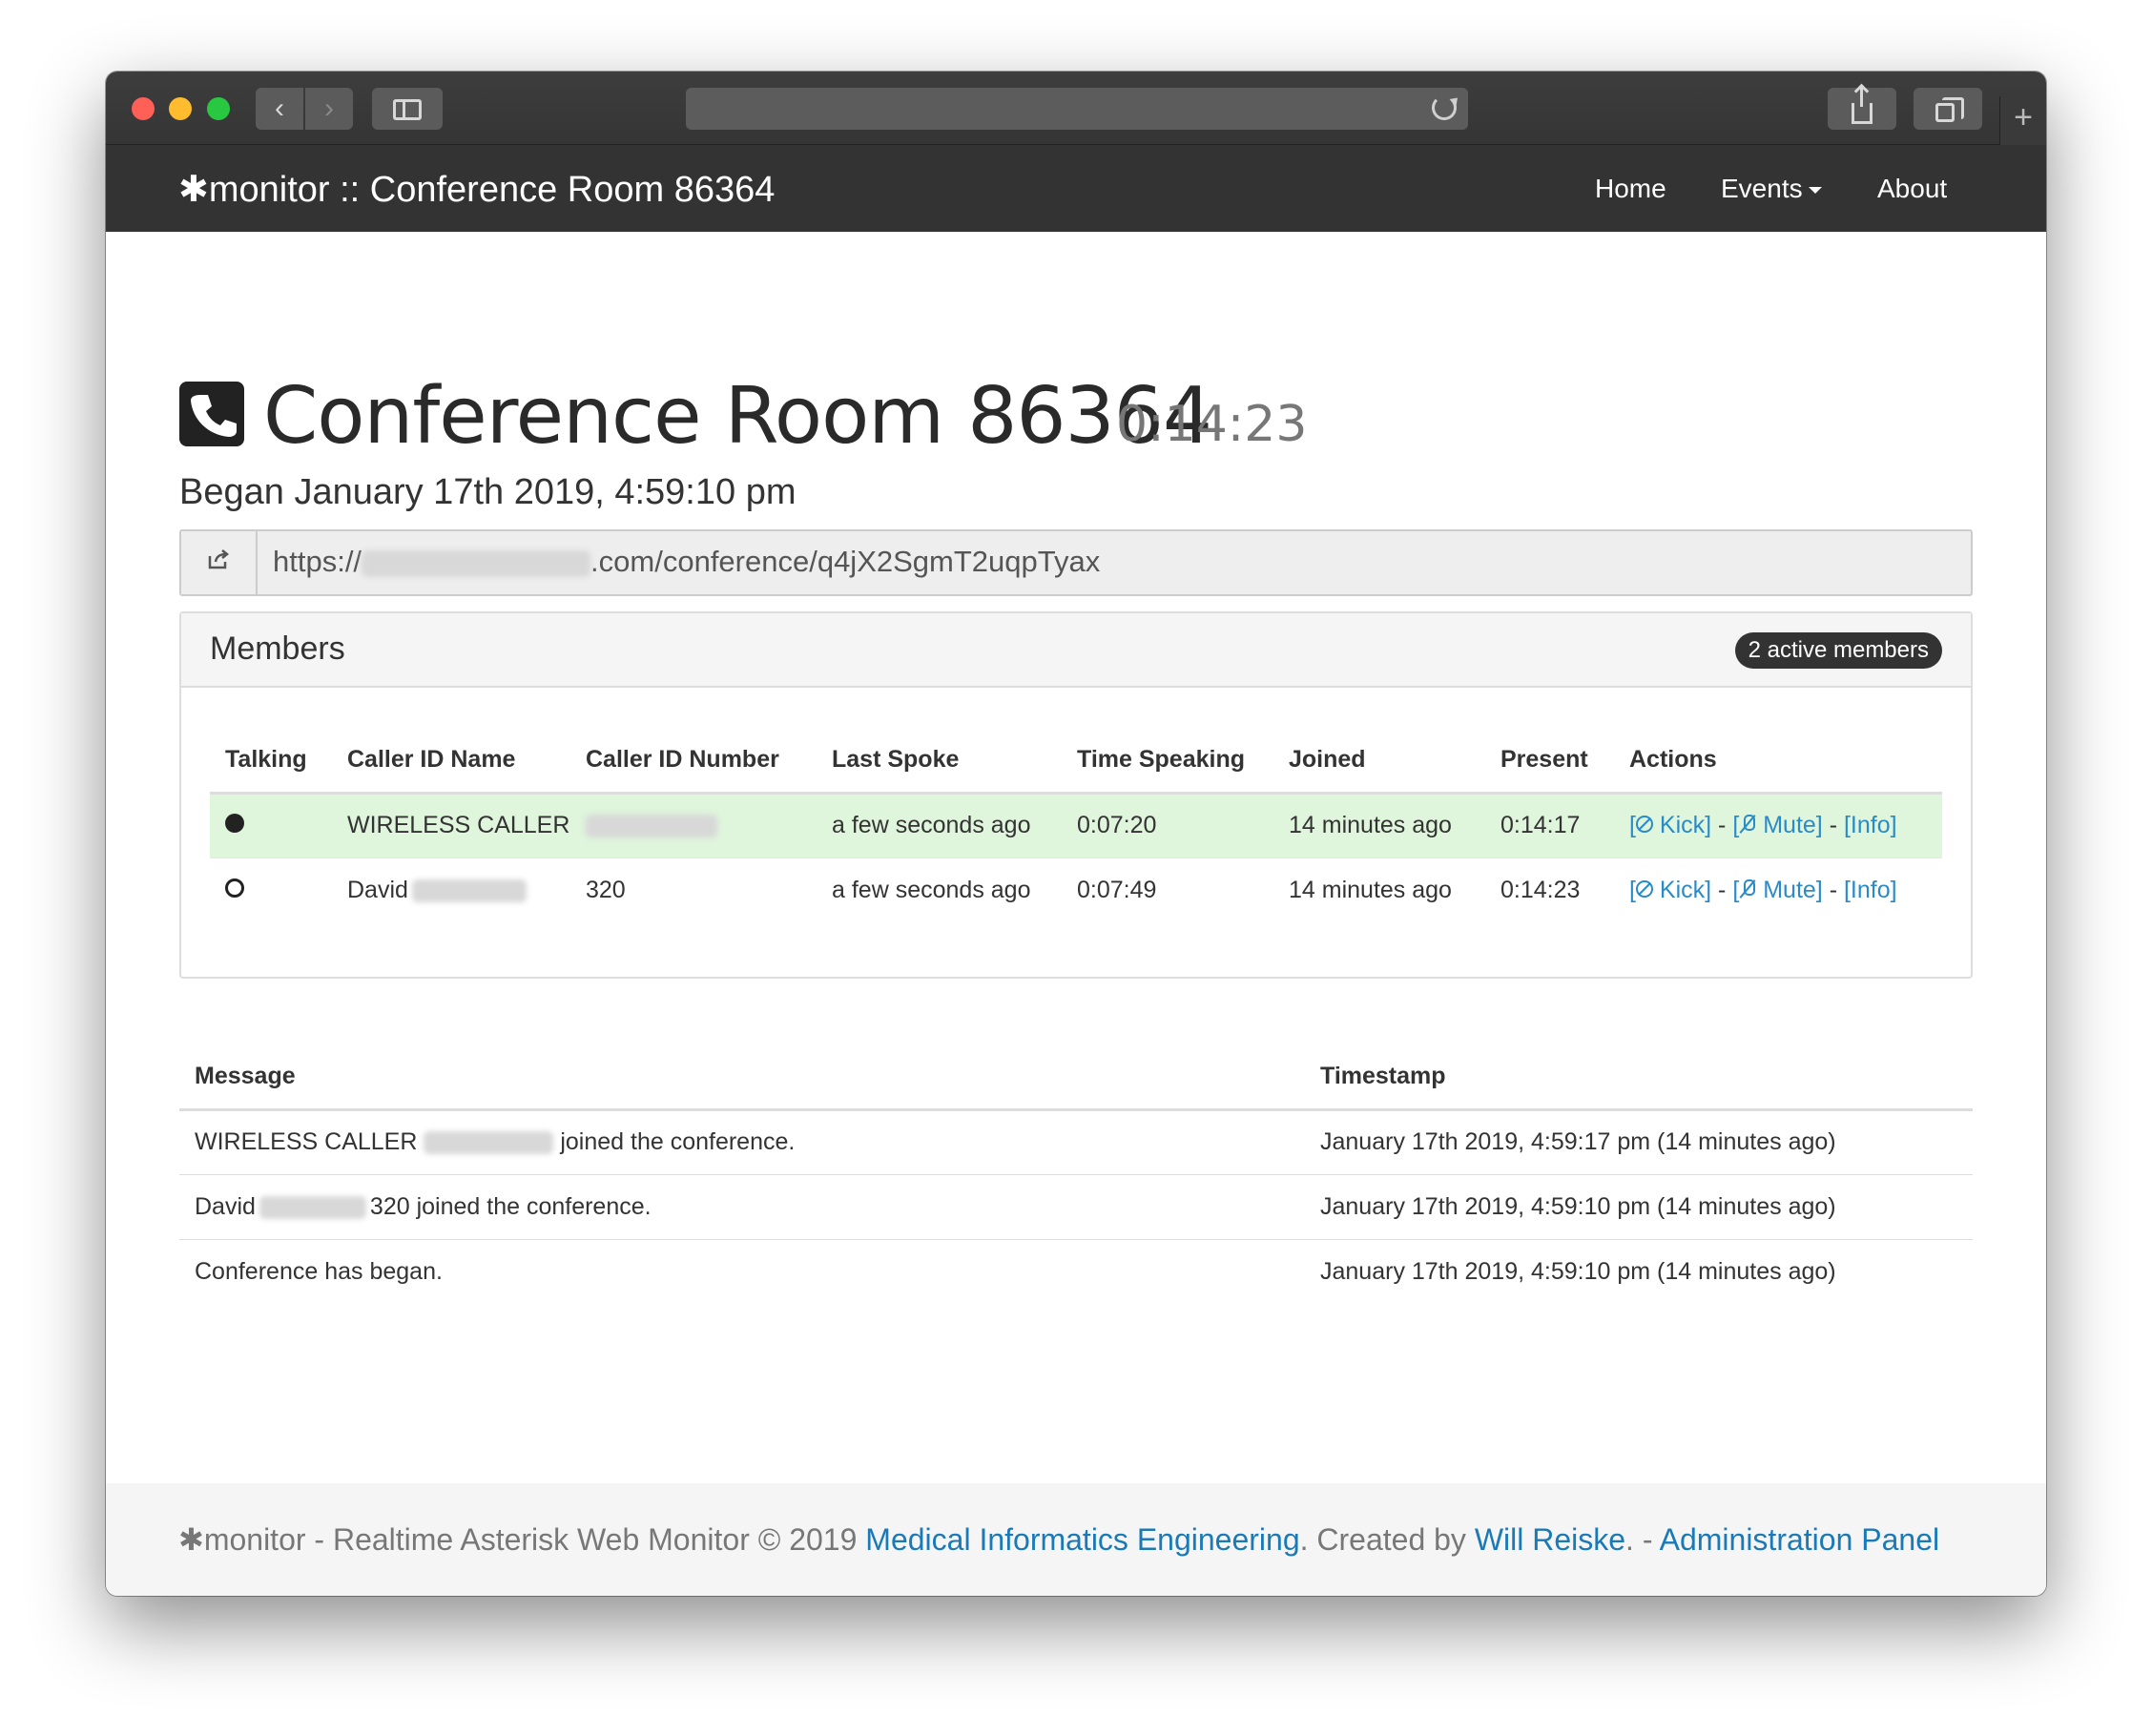  What do you see at coordinates (271, 761) in the screenshot?
I see `col-talking: Talking` at bounding box center [271, 761].